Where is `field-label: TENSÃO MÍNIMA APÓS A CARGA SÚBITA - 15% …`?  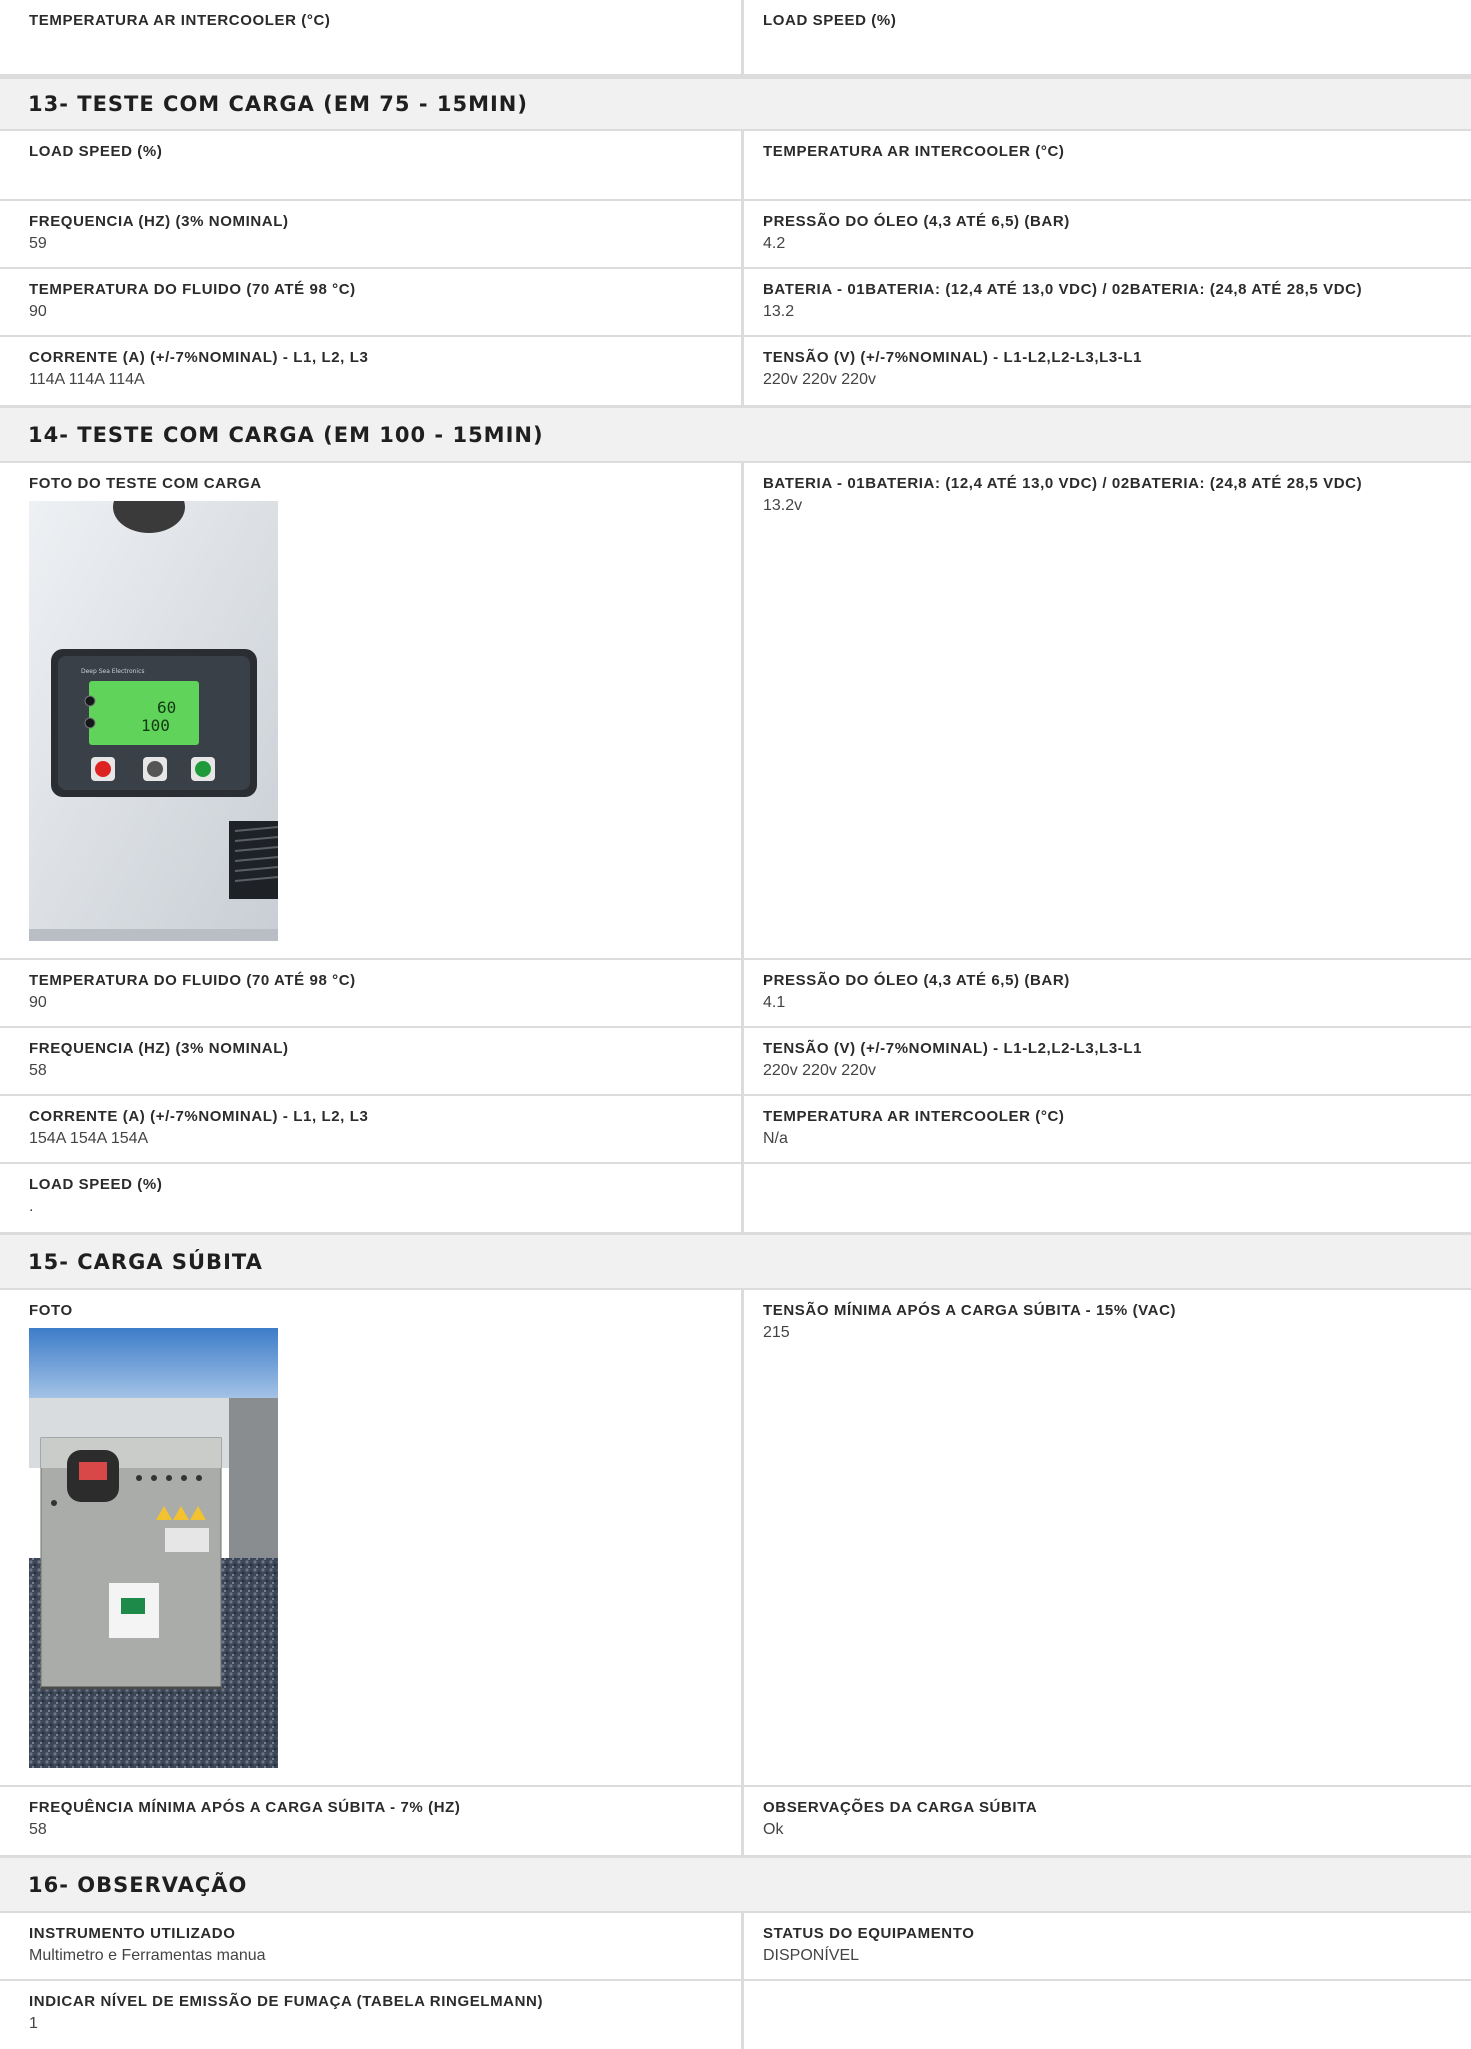
field-label: TENSÃO MÍNIMA APÓS A CARGA SÚBITA - 15% … is located at coordinates (970, 1310).